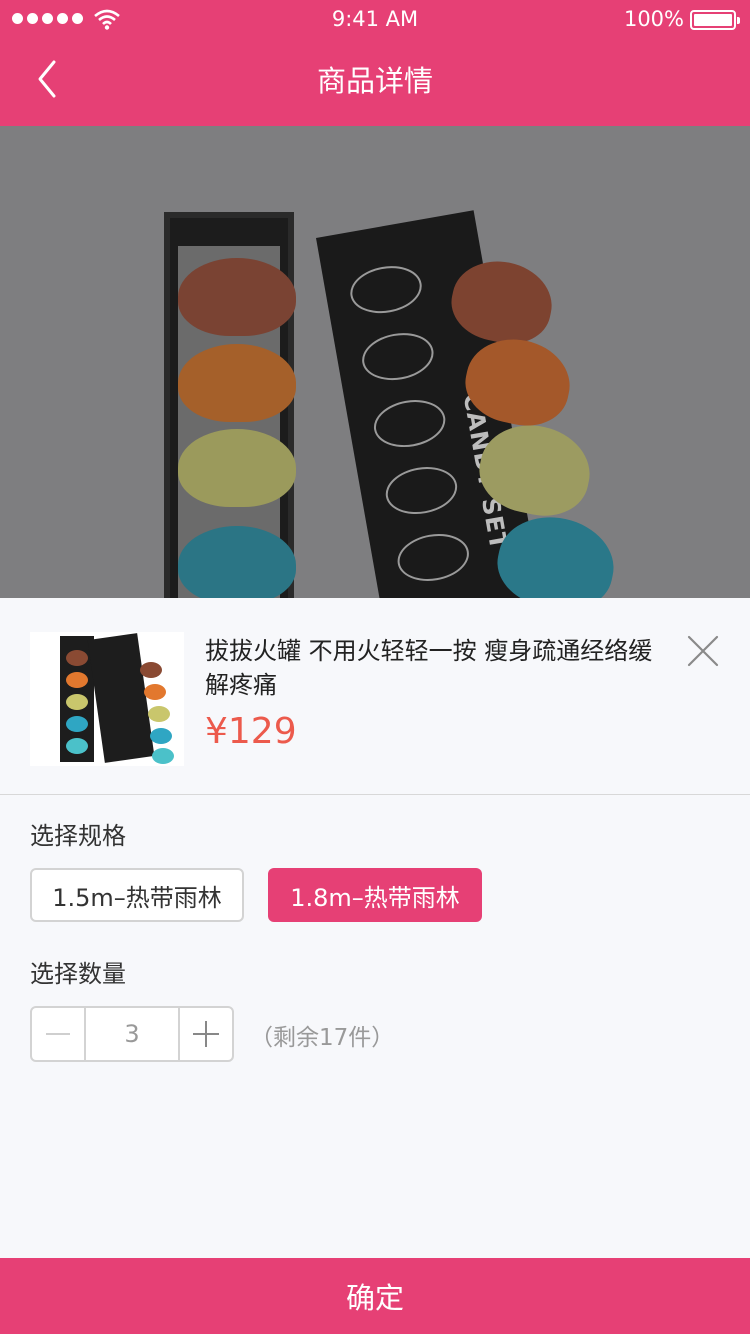  I want to click on spec-option-1-8m: 1.8m–热带雨林, so click(375, 895).